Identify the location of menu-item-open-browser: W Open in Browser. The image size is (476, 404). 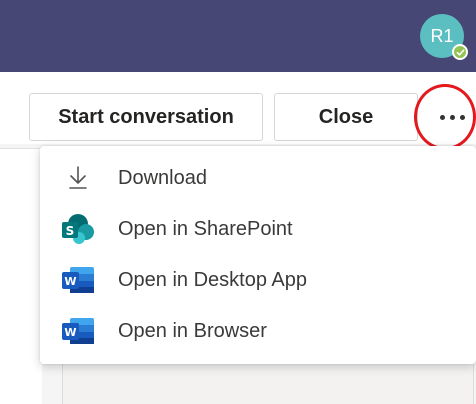
(258, 331).